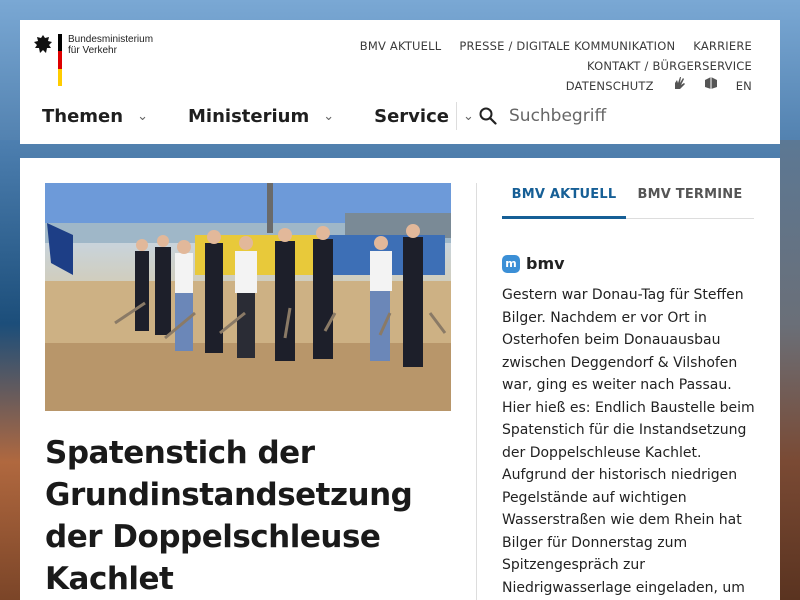 The image size is (800, 600). I want to click on mainnav-ministerium: Ministerium ⌄, so click(261, 116).